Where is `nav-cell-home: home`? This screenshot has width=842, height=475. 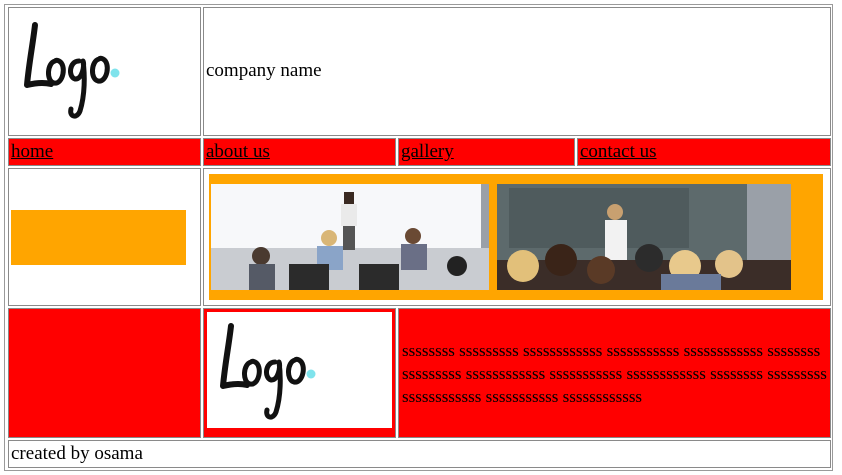
nav-cell-home: home is located at coordinates (104, 152).